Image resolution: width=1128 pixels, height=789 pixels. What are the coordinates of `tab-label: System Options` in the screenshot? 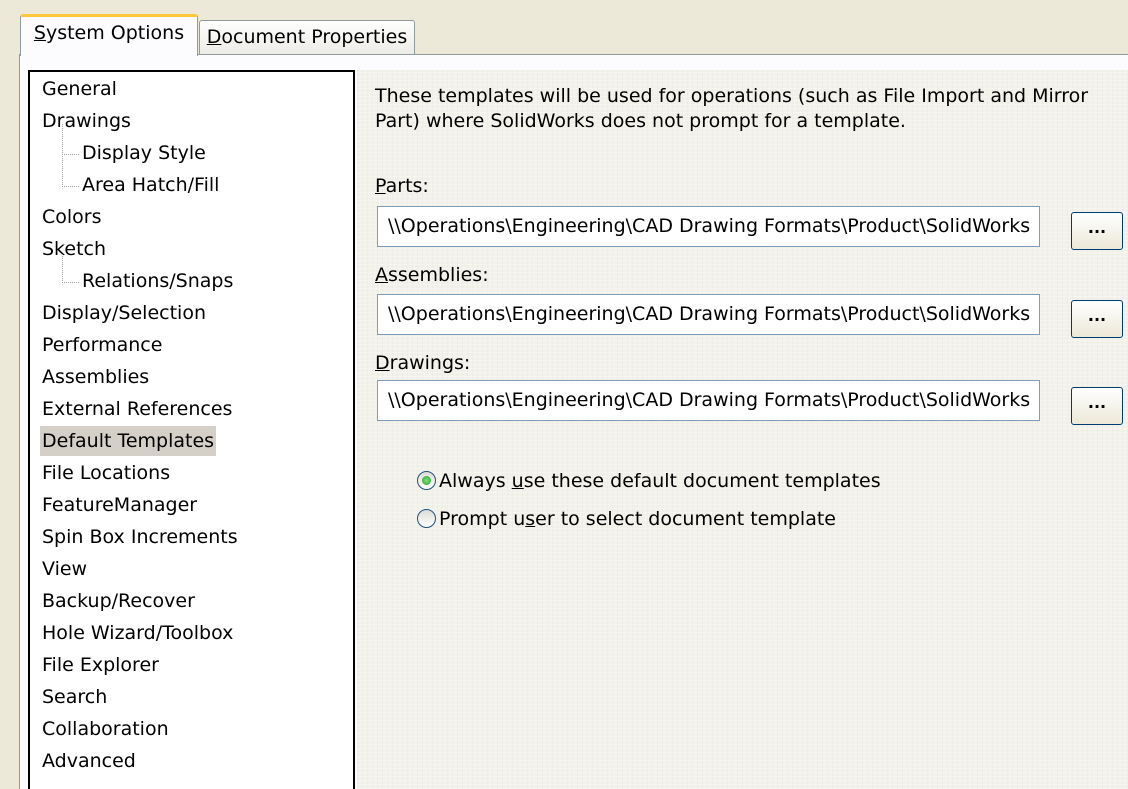 It's located at (109, 33).